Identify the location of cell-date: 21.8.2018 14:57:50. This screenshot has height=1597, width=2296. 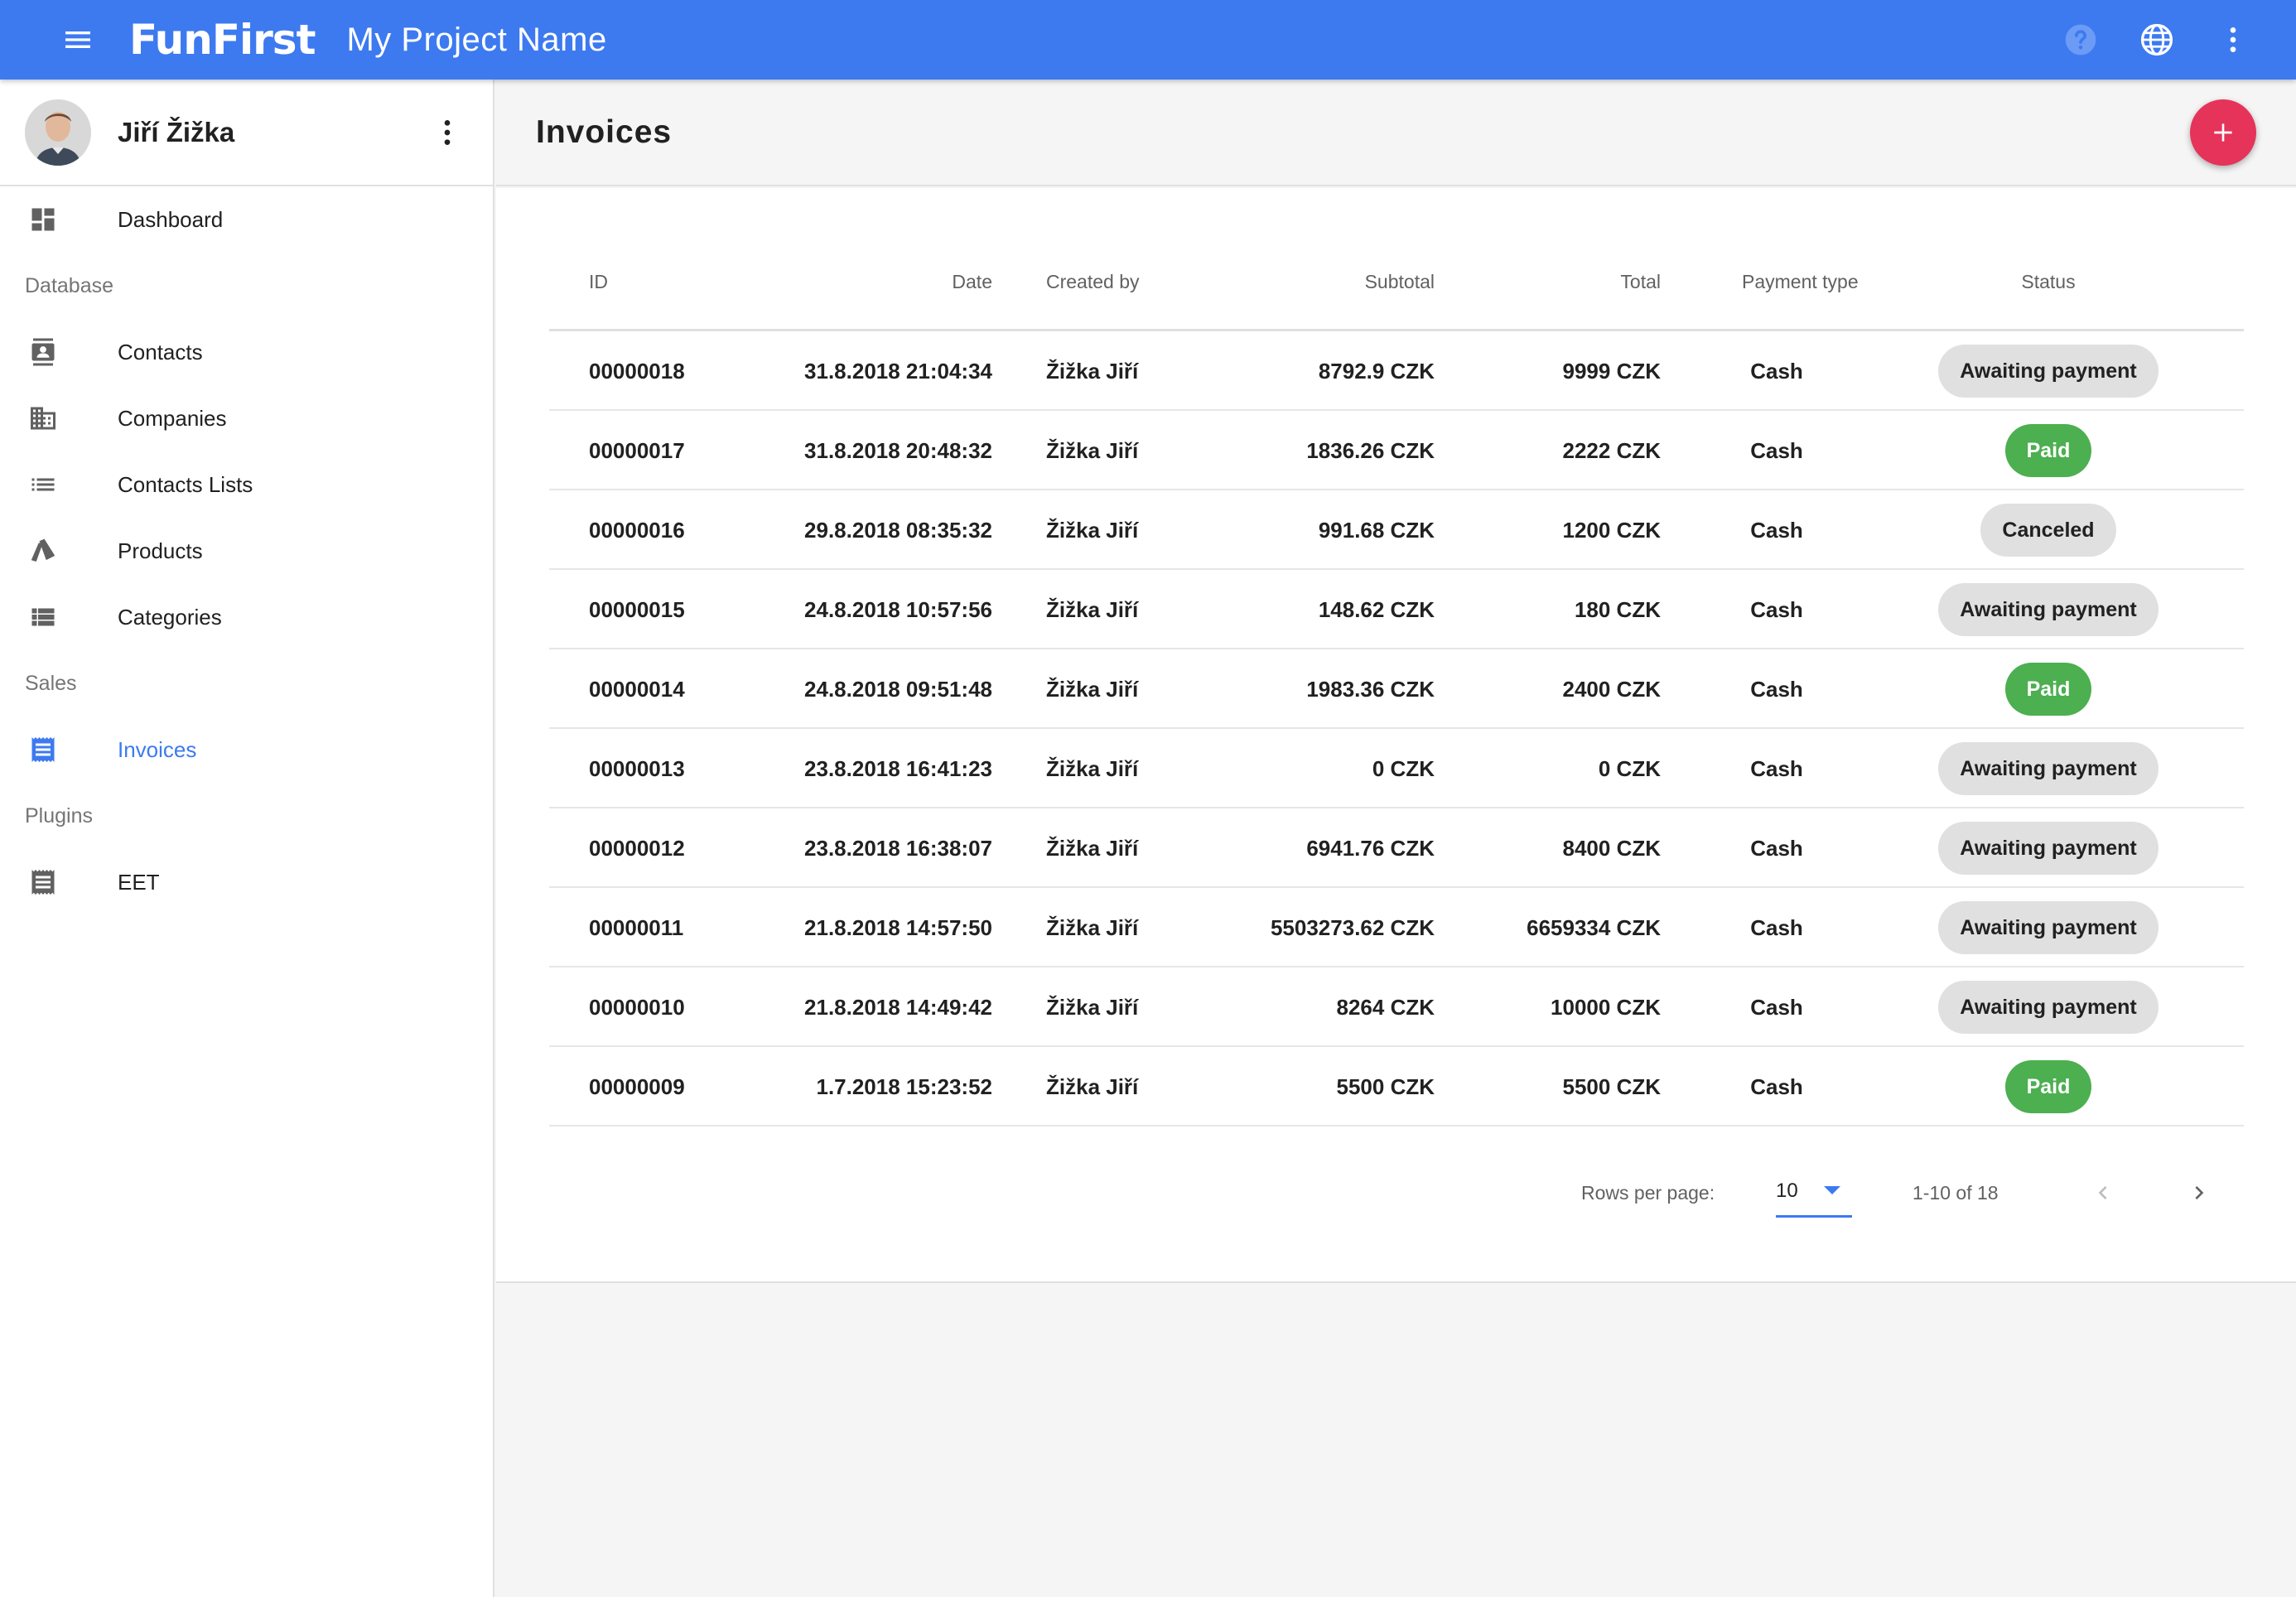
(898, 927).